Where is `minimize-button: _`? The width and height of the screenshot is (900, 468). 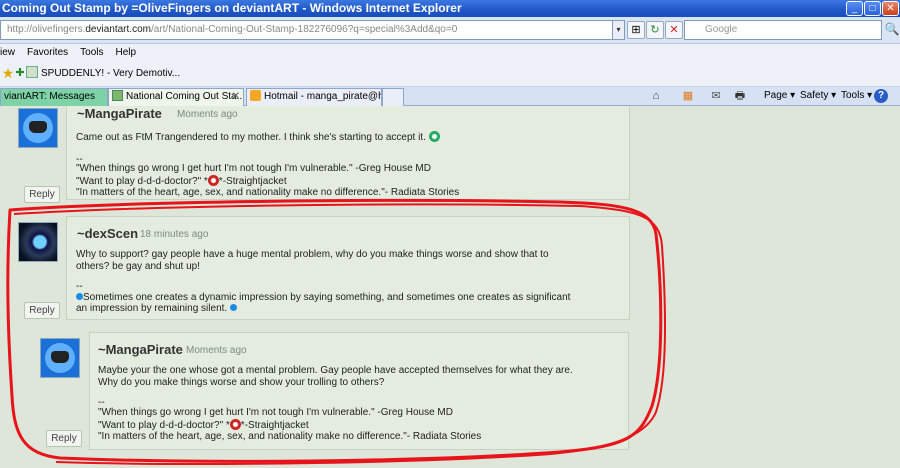
minimize-button: _ is located at coordinates (854, 8).